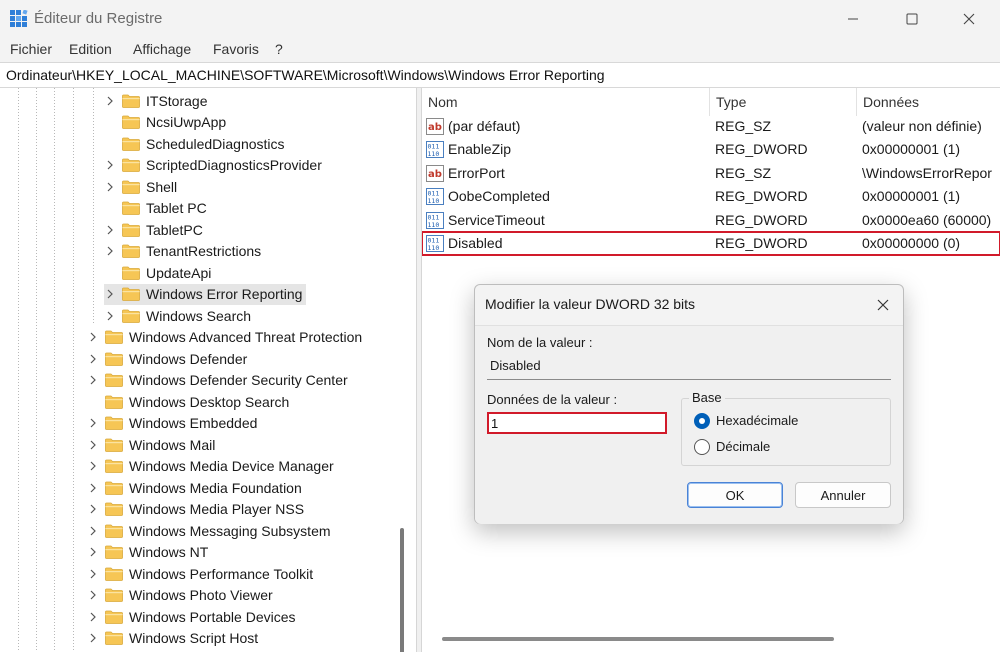  Describe the element at coordinates (153, 229) in the screenshot. I see `tree-item: TabletPC` at that location.